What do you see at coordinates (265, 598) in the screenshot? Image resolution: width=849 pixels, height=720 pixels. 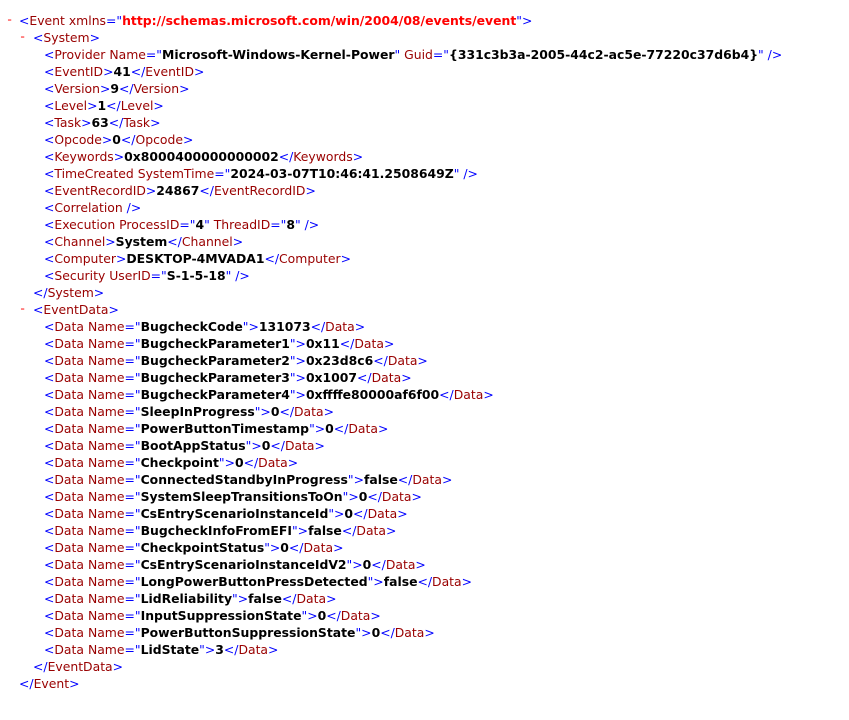 I see `data-value: false` at bounding box center [265, 598].